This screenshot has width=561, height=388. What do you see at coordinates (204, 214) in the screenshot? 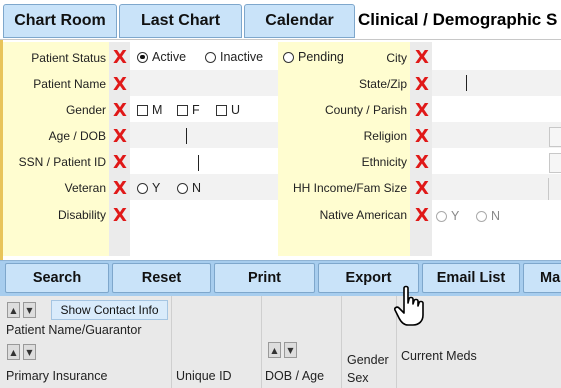
I see `disability-field` at bounding box center [204, 214].